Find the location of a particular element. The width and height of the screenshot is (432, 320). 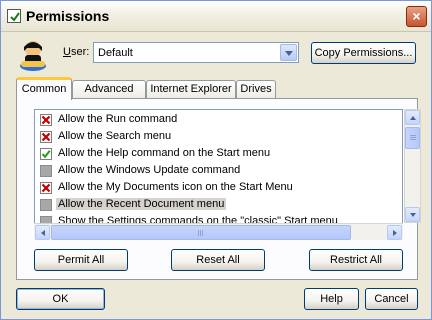

user-select-value: Default is located at coordinates (115, 53).